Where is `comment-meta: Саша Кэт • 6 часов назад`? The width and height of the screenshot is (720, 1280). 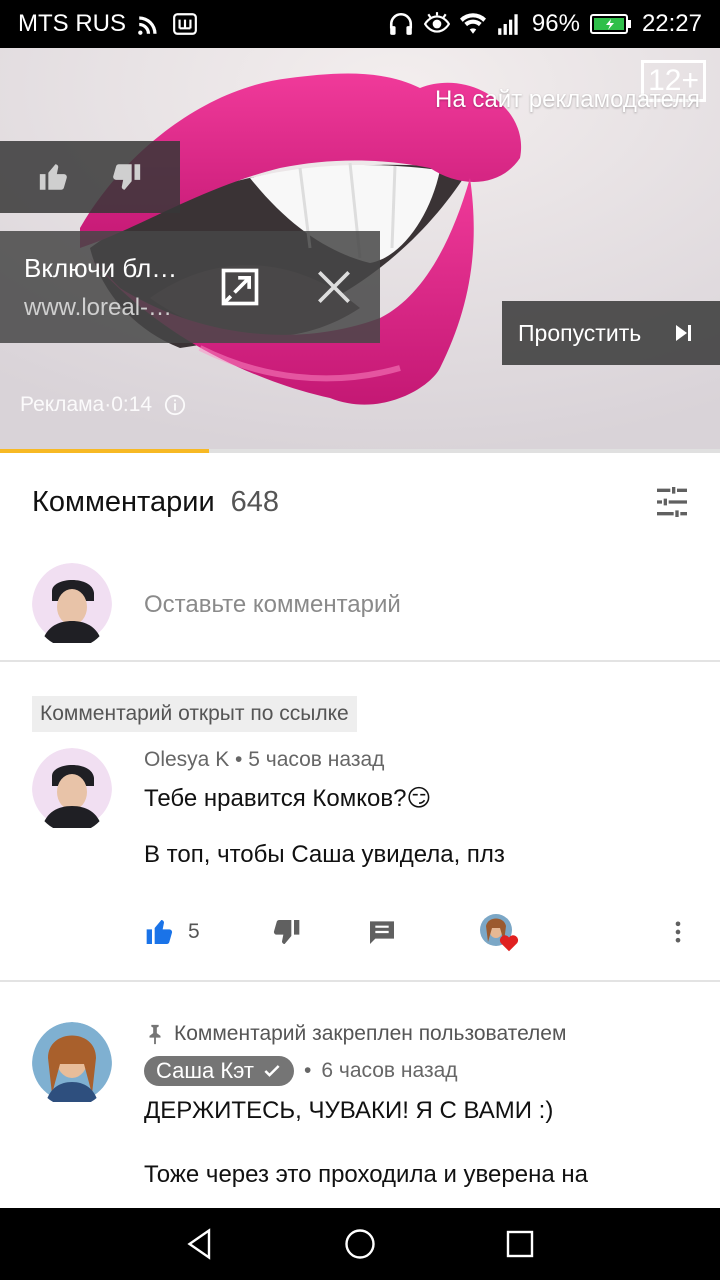 comment-meta: Саша Кэт • 6 часов назад is located at coordinates (418, 1071).